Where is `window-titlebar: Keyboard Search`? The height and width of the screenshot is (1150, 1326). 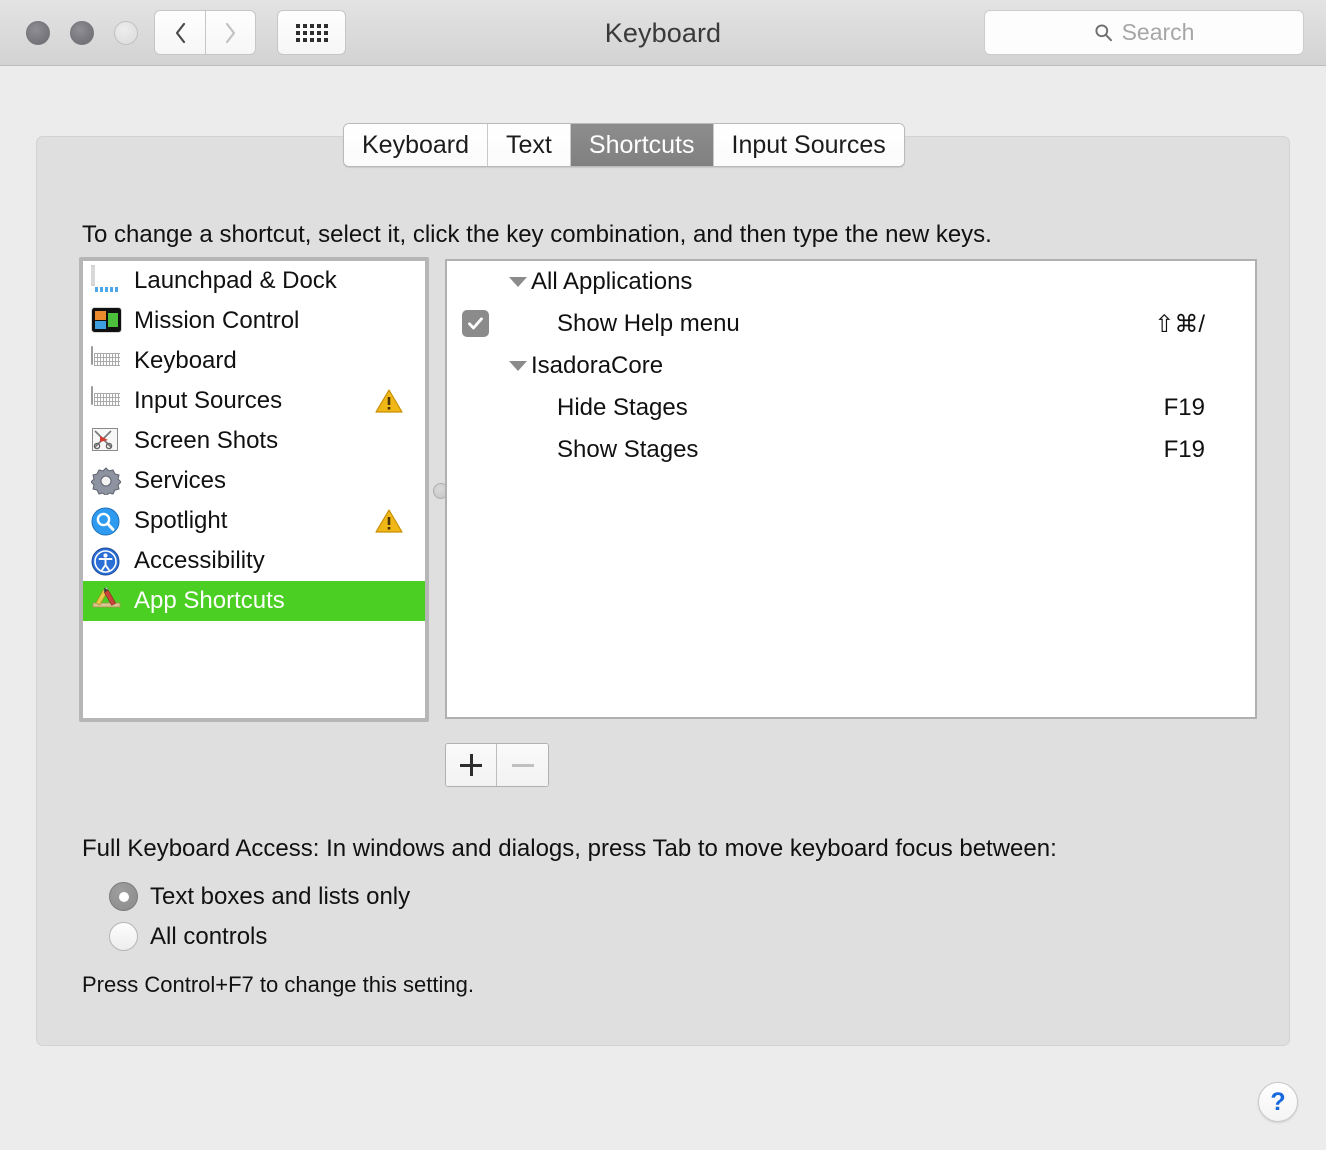
window-titlebar: Keyboard Search is located at coordinates (663, 33).